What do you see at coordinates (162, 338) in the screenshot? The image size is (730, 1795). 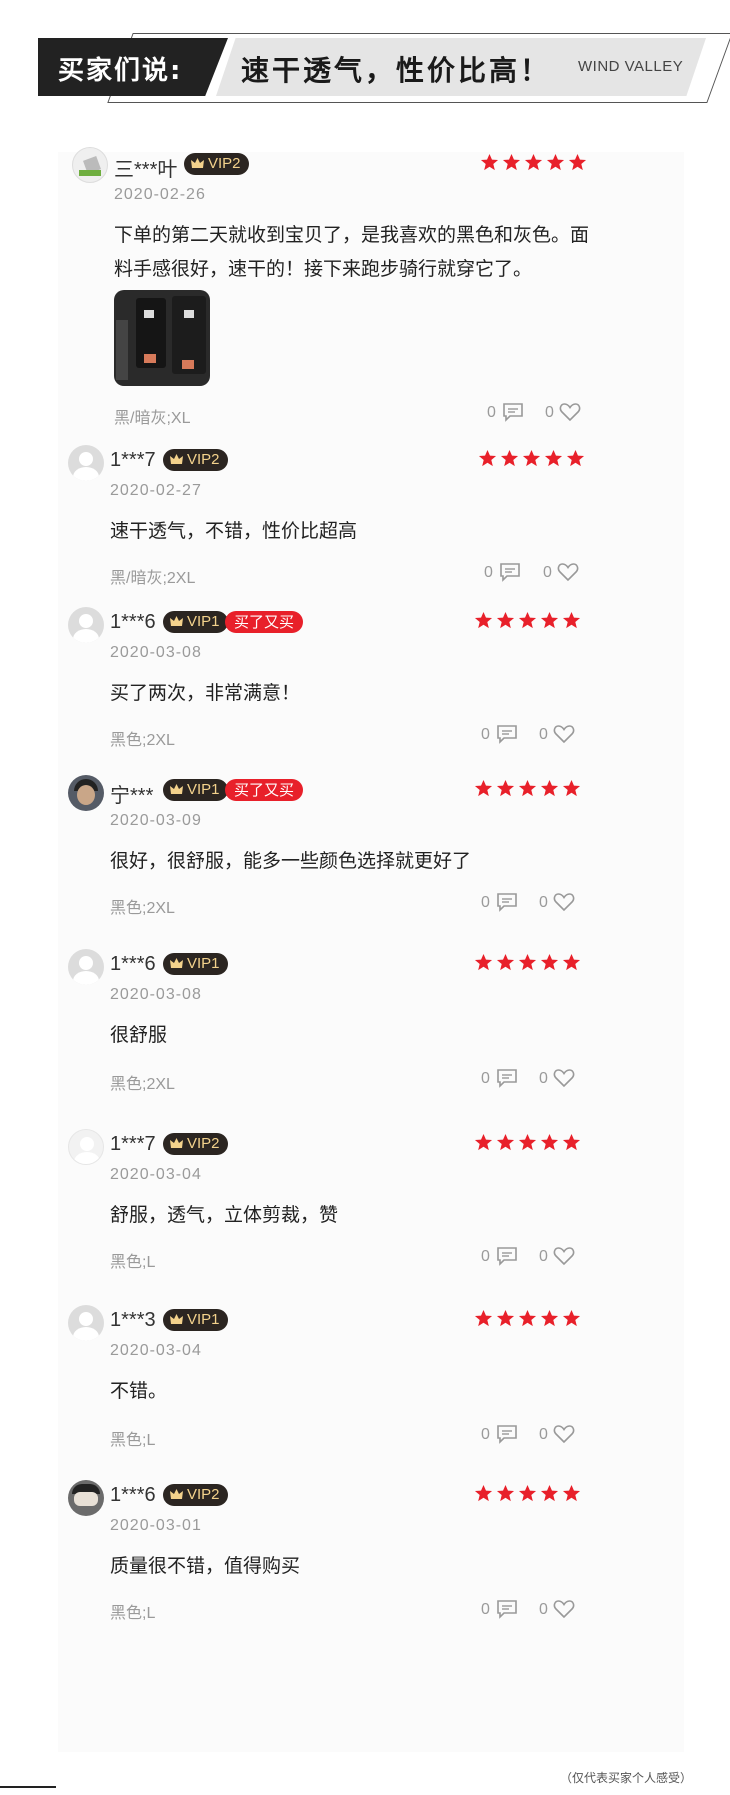 I see `review-photo` at bounding box center [162, 338].